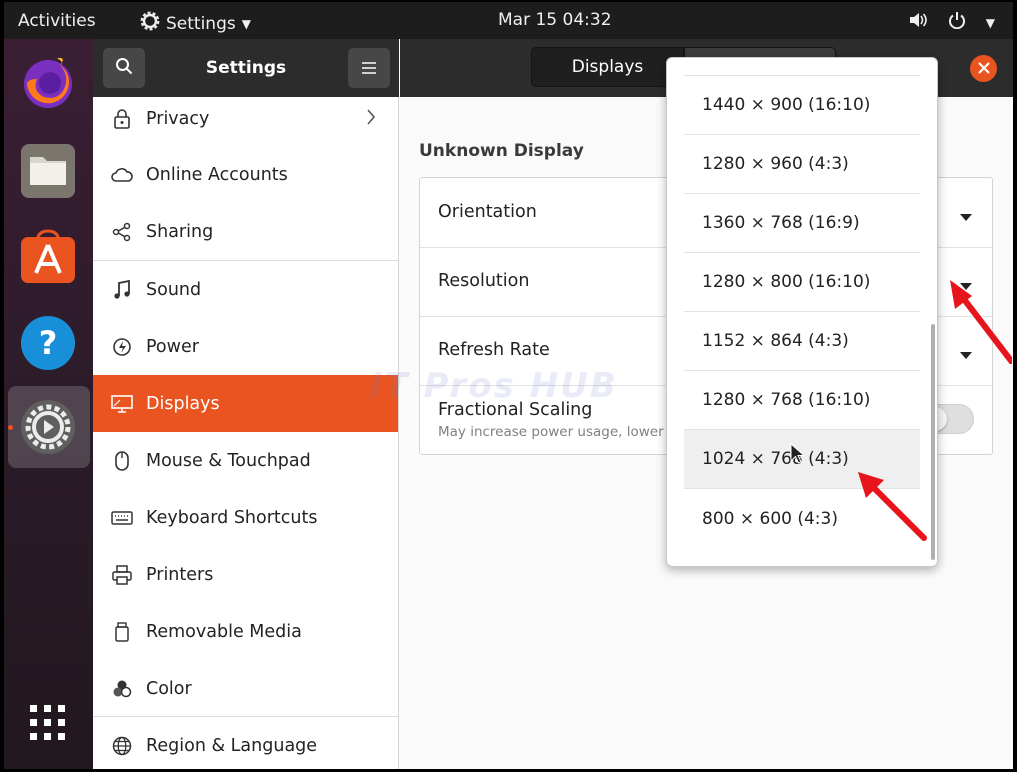  What do you see at coordinates (122, 404) in the screenshot?
I see `display-icon` at bounding box center [122, 404].